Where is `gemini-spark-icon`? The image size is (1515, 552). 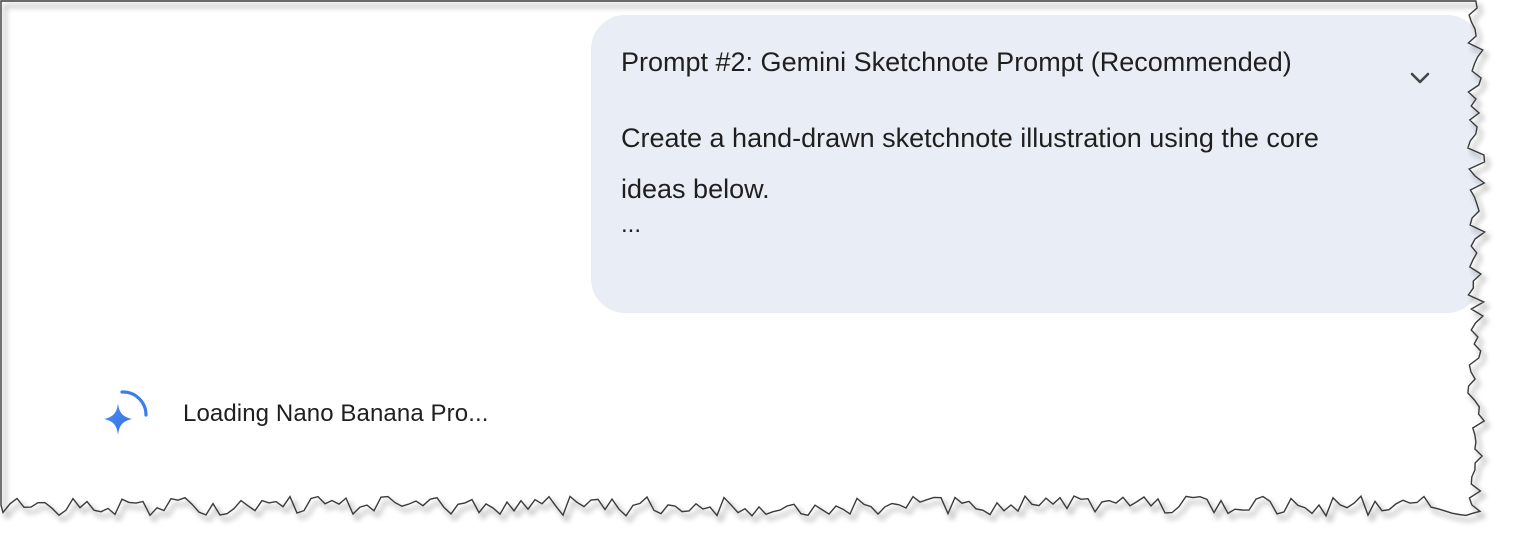
gemini-spark-icon is located at coordinates (125, 414).